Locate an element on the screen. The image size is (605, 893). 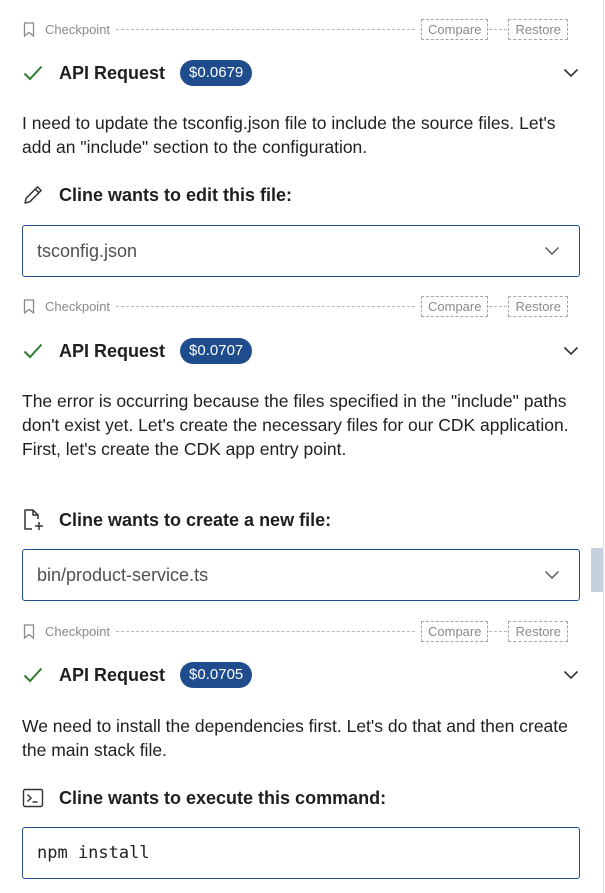
new-file-icon is located at coordinates (33, 520).